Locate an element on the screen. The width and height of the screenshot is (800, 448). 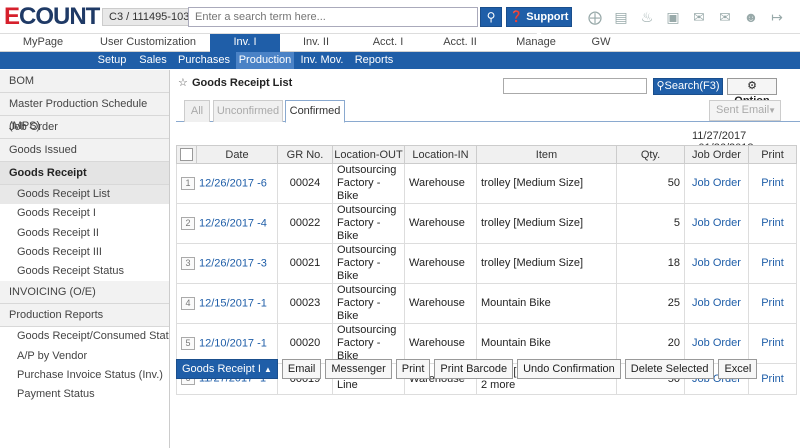
location-out-cell: Outsourcing Factory - Bike is located at coordinates (368, 303).